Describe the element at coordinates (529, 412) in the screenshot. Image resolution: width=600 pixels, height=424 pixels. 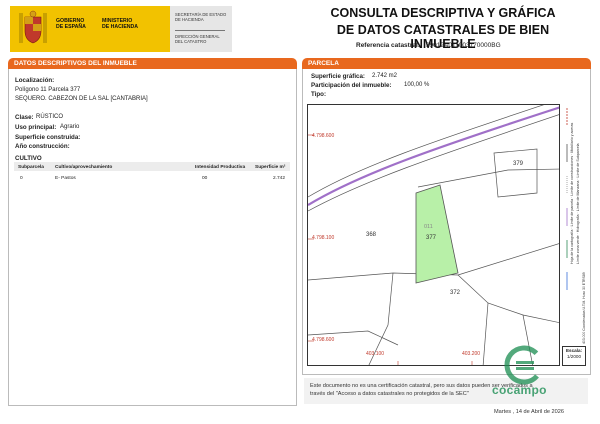
I see `document-date: Martes , 14 de Abril de 2026` at that location.